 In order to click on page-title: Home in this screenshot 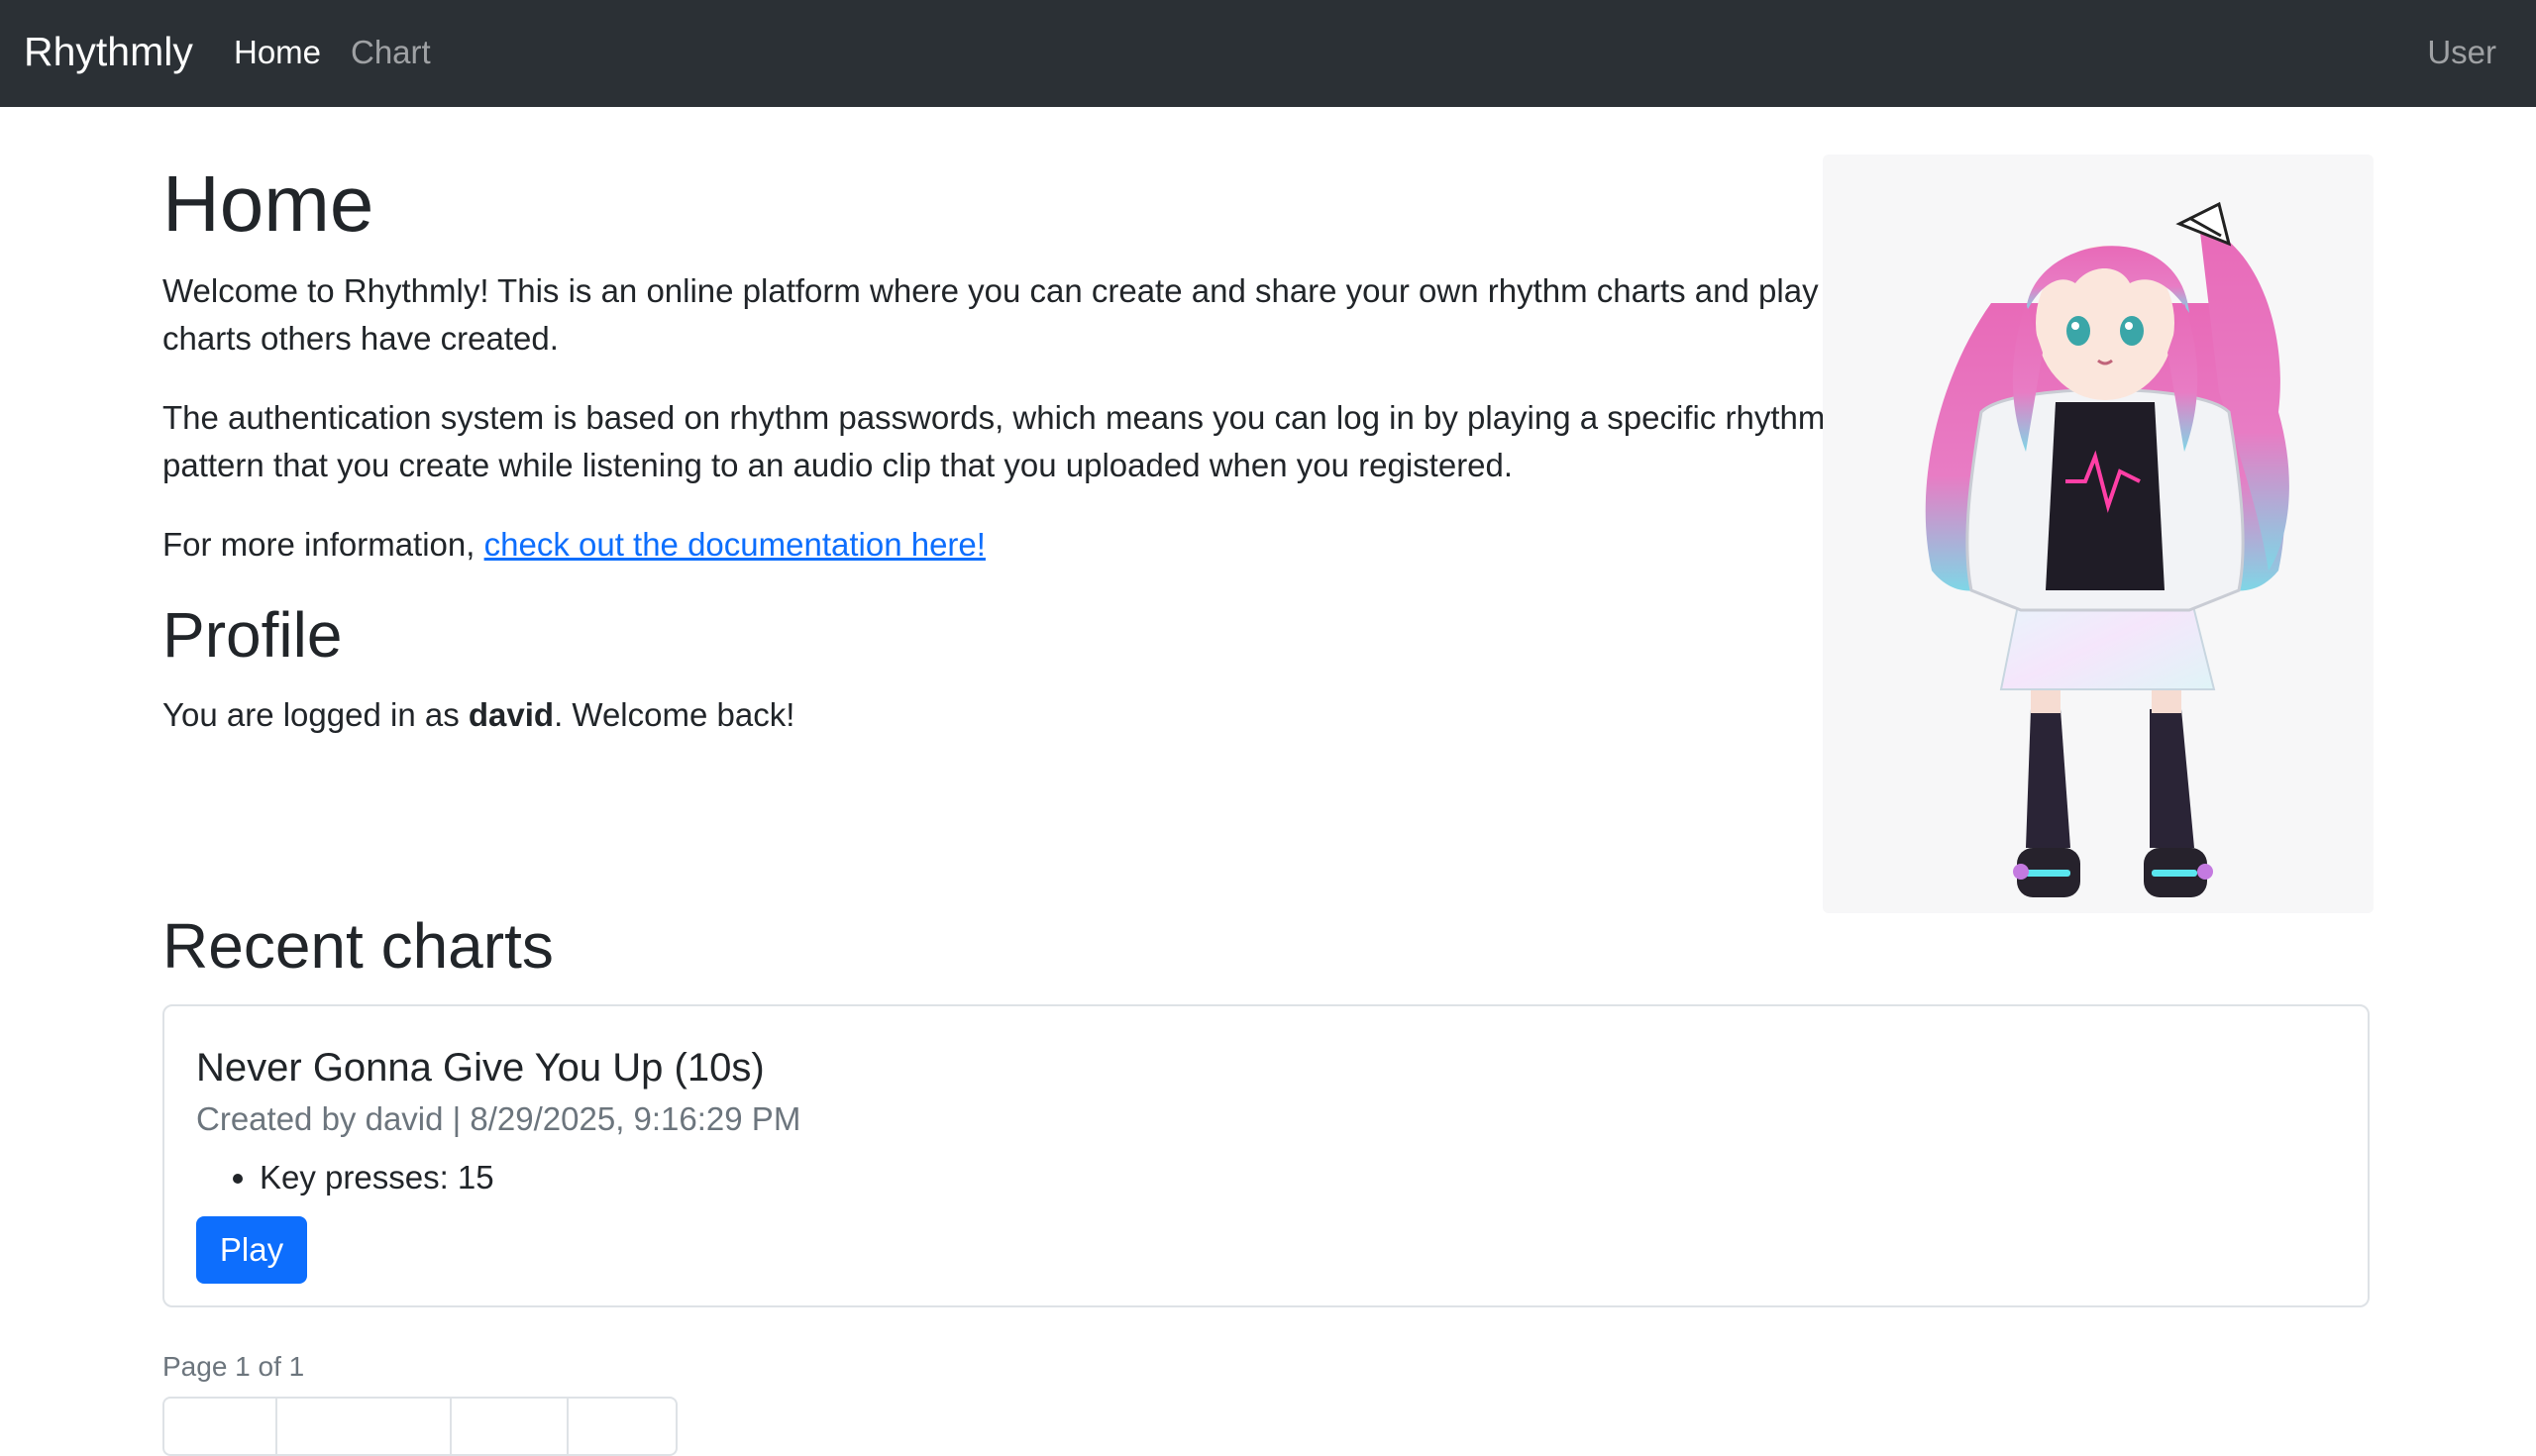, I will do `click(268, 203)`.